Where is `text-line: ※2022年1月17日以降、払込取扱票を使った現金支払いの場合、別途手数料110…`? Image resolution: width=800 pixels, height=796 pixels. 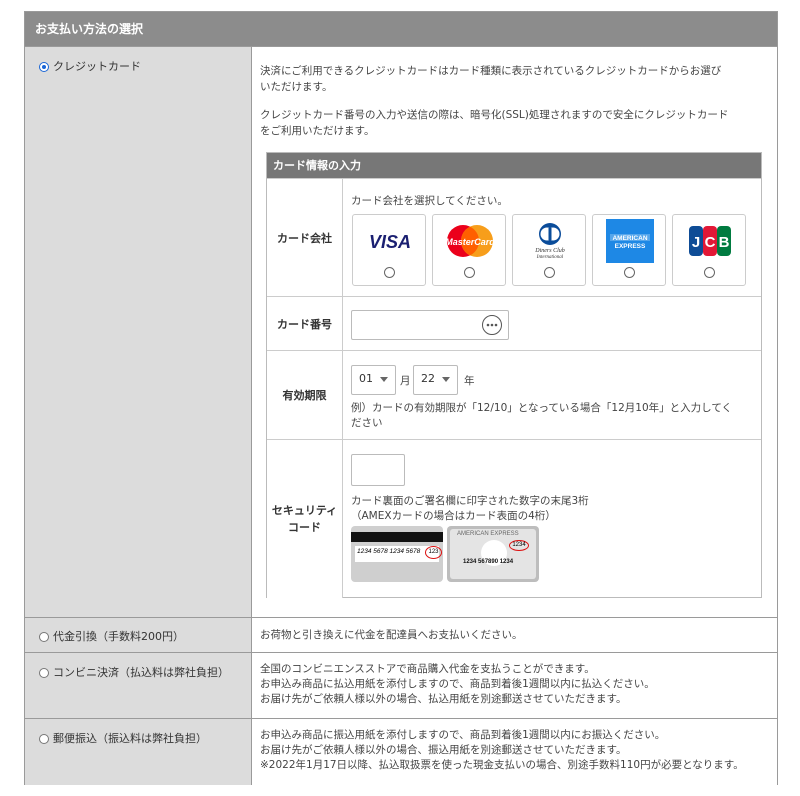 text-line: ※2022年1月17日以降、払込取扱票を使った現金支払いの場合、別途手数料110… is located at coordinates (502, 765).